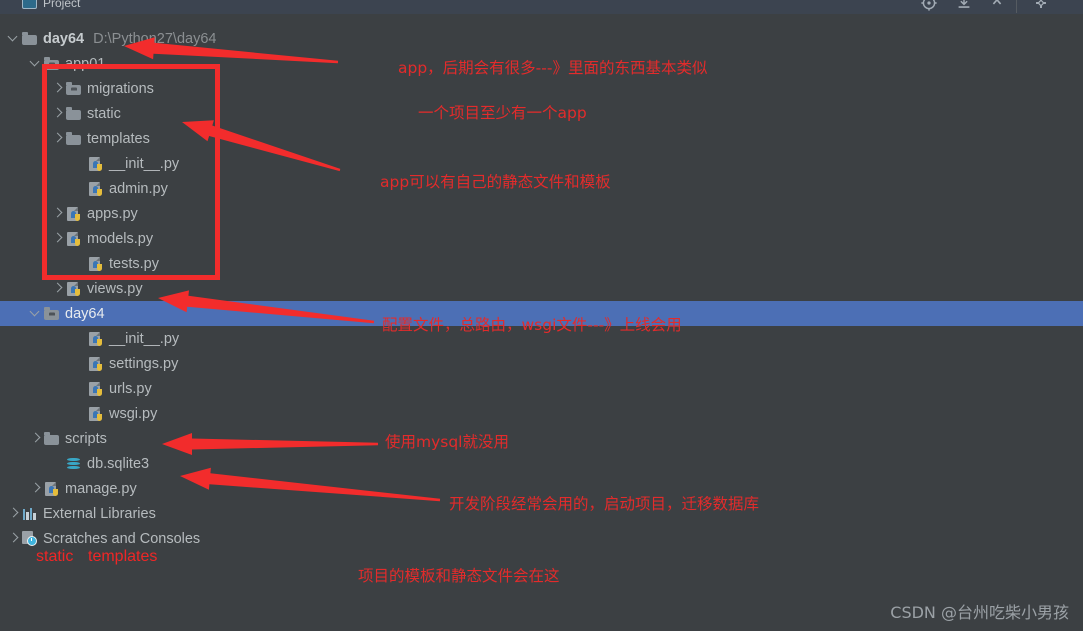  I want to click on tree-row-migrations: migrations, so click(541, 88).